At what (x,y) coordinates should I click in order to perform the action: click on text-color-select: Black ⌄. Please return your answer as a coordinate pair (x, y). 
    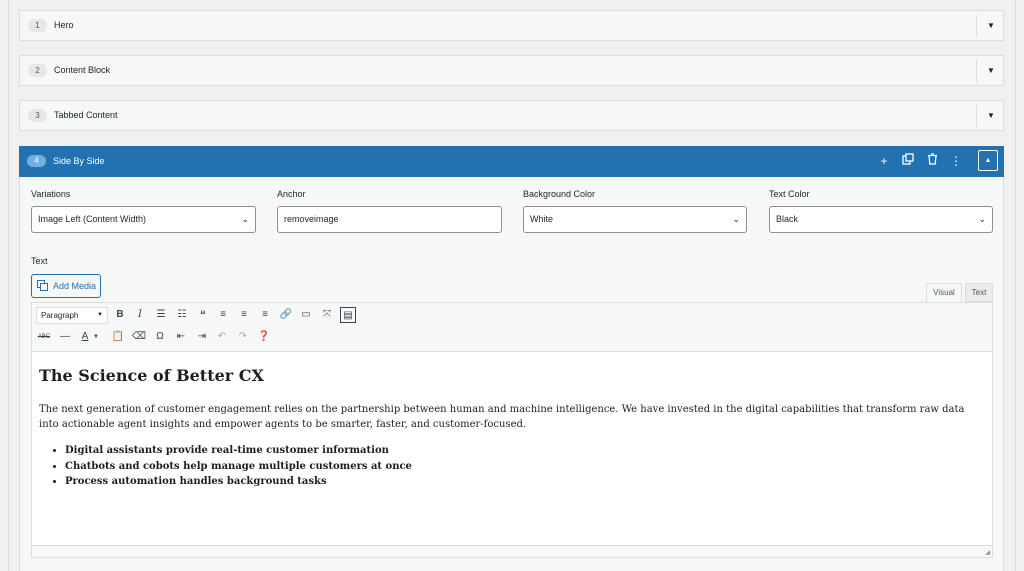
    Looking at the image, I should click on (881, 219).